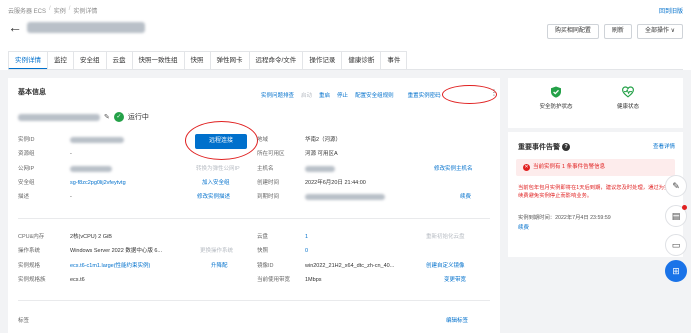  What do you see at coordinates (556, 98) in the screenshot?
I see `security-protection-status: 安全防护状态` at bounding box center [556, 98].